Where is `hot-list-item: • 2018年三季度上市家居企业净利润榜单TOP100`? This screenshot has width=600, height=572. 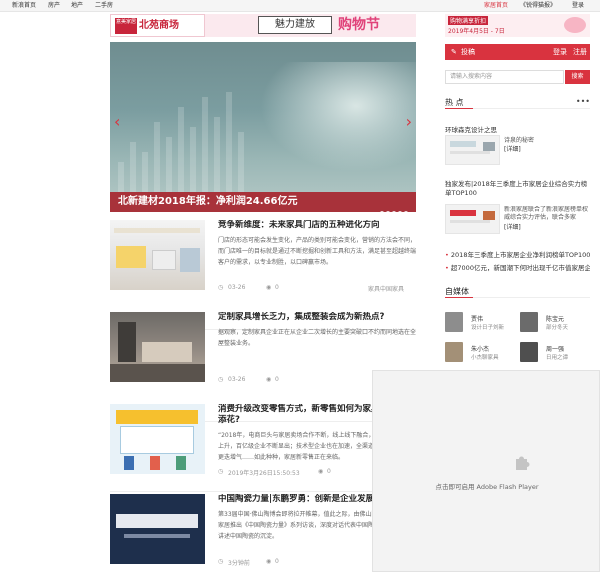
hot-list-item: • 2018年三季度上市家居企业净利润榜单TOP100 is located at coordinates (517, 254).